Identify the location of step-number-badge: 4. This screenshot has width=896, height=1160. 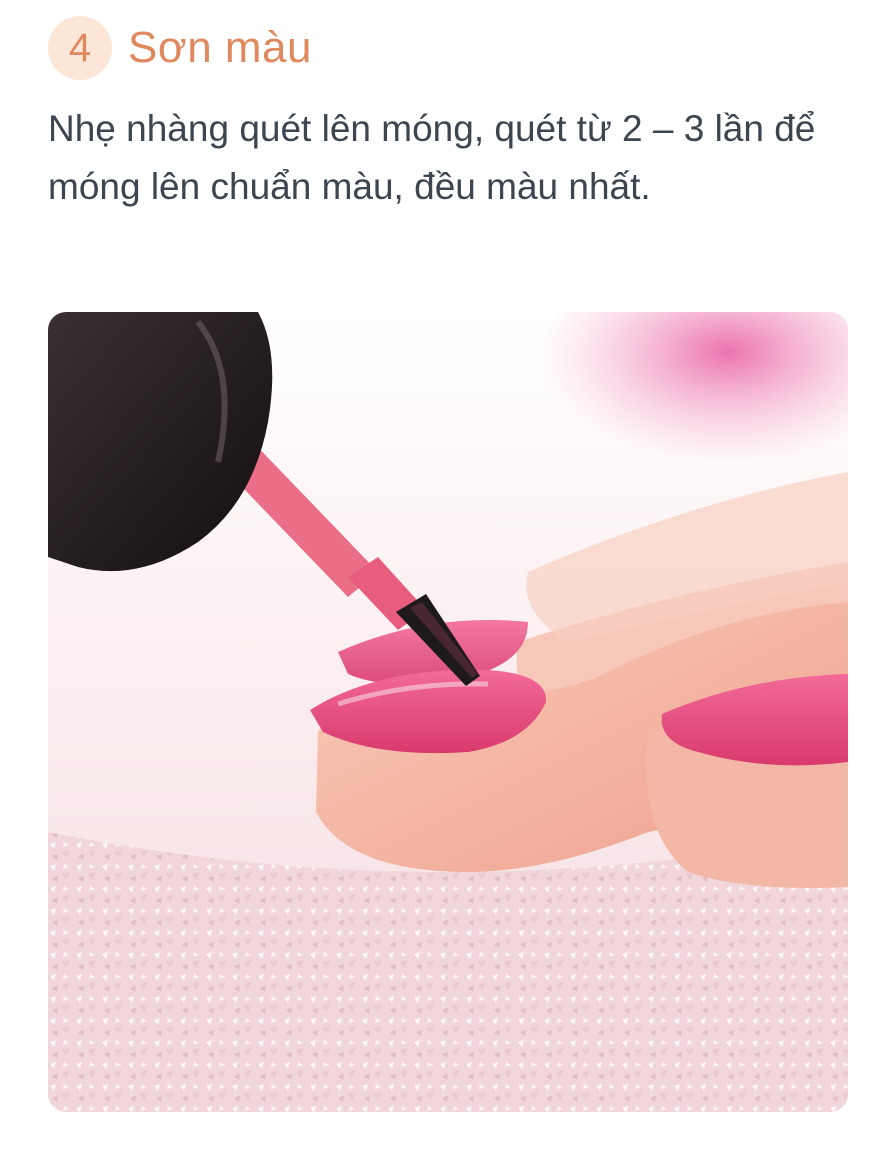
(80, 48).